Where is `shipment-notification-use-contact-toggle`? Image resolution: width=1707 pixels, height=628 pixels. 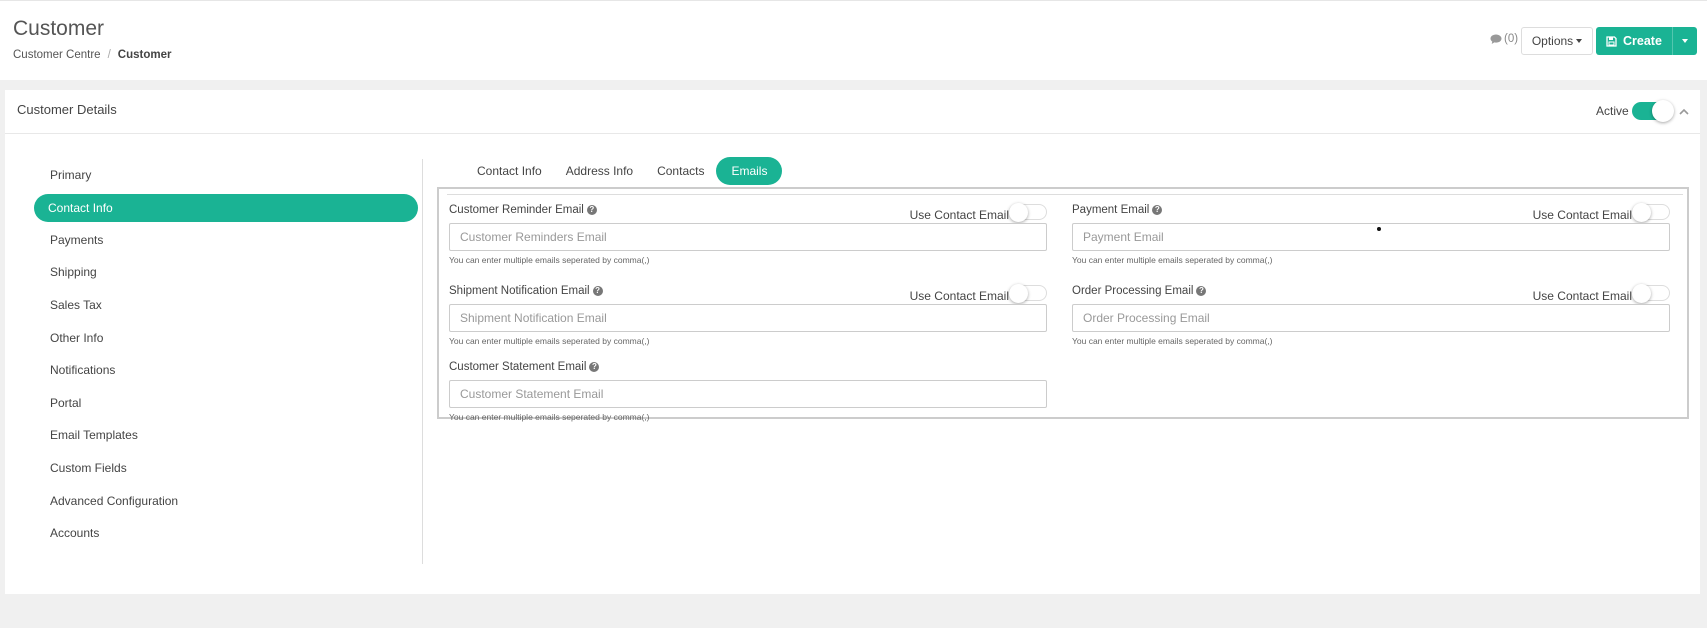
shipment-notification-use-contact-toggle is located at coordinates (1028, 293).